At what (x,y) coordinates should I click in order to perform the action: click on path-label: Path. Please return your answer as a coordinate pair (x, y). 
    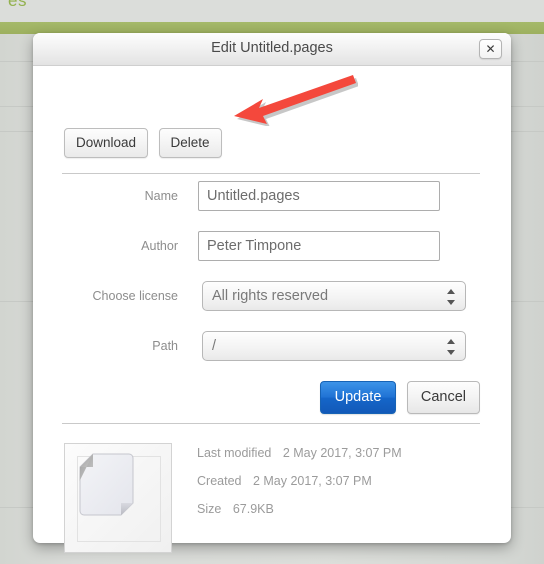
    Looking at the image, I should click on (165, 346).